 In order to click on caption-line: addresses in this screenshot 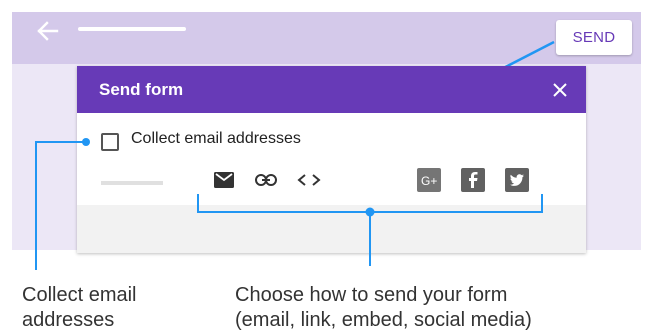, I will do `click(68, 320)`.